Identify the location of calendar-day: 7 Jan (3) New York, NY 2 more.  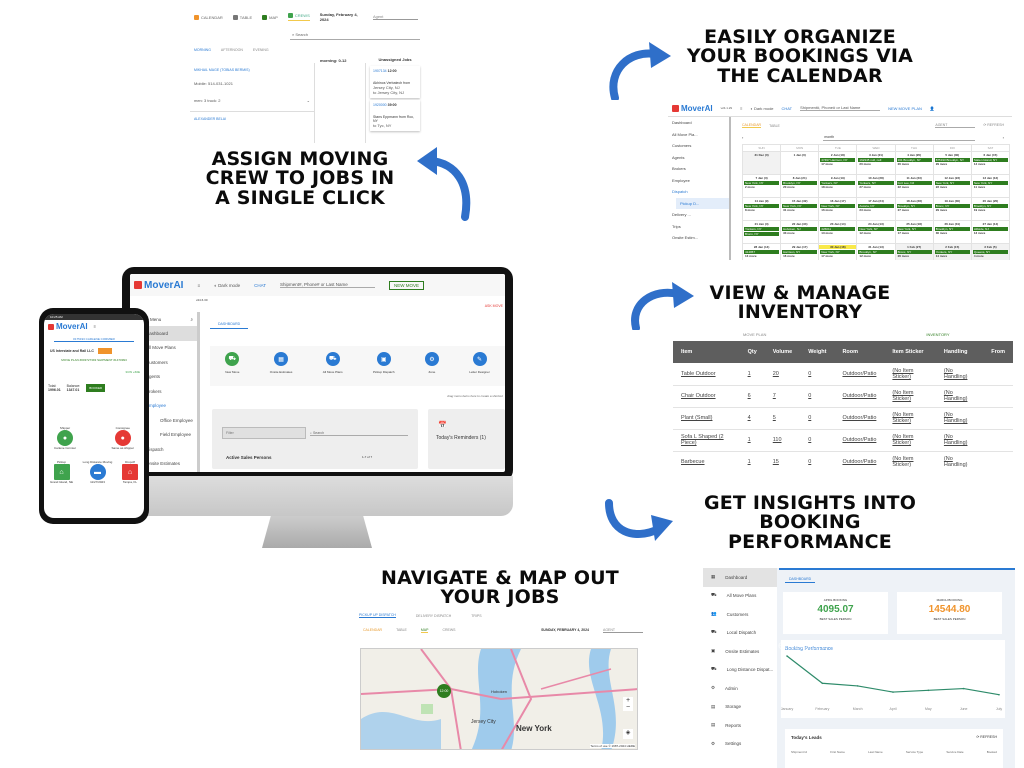
(762, 186).